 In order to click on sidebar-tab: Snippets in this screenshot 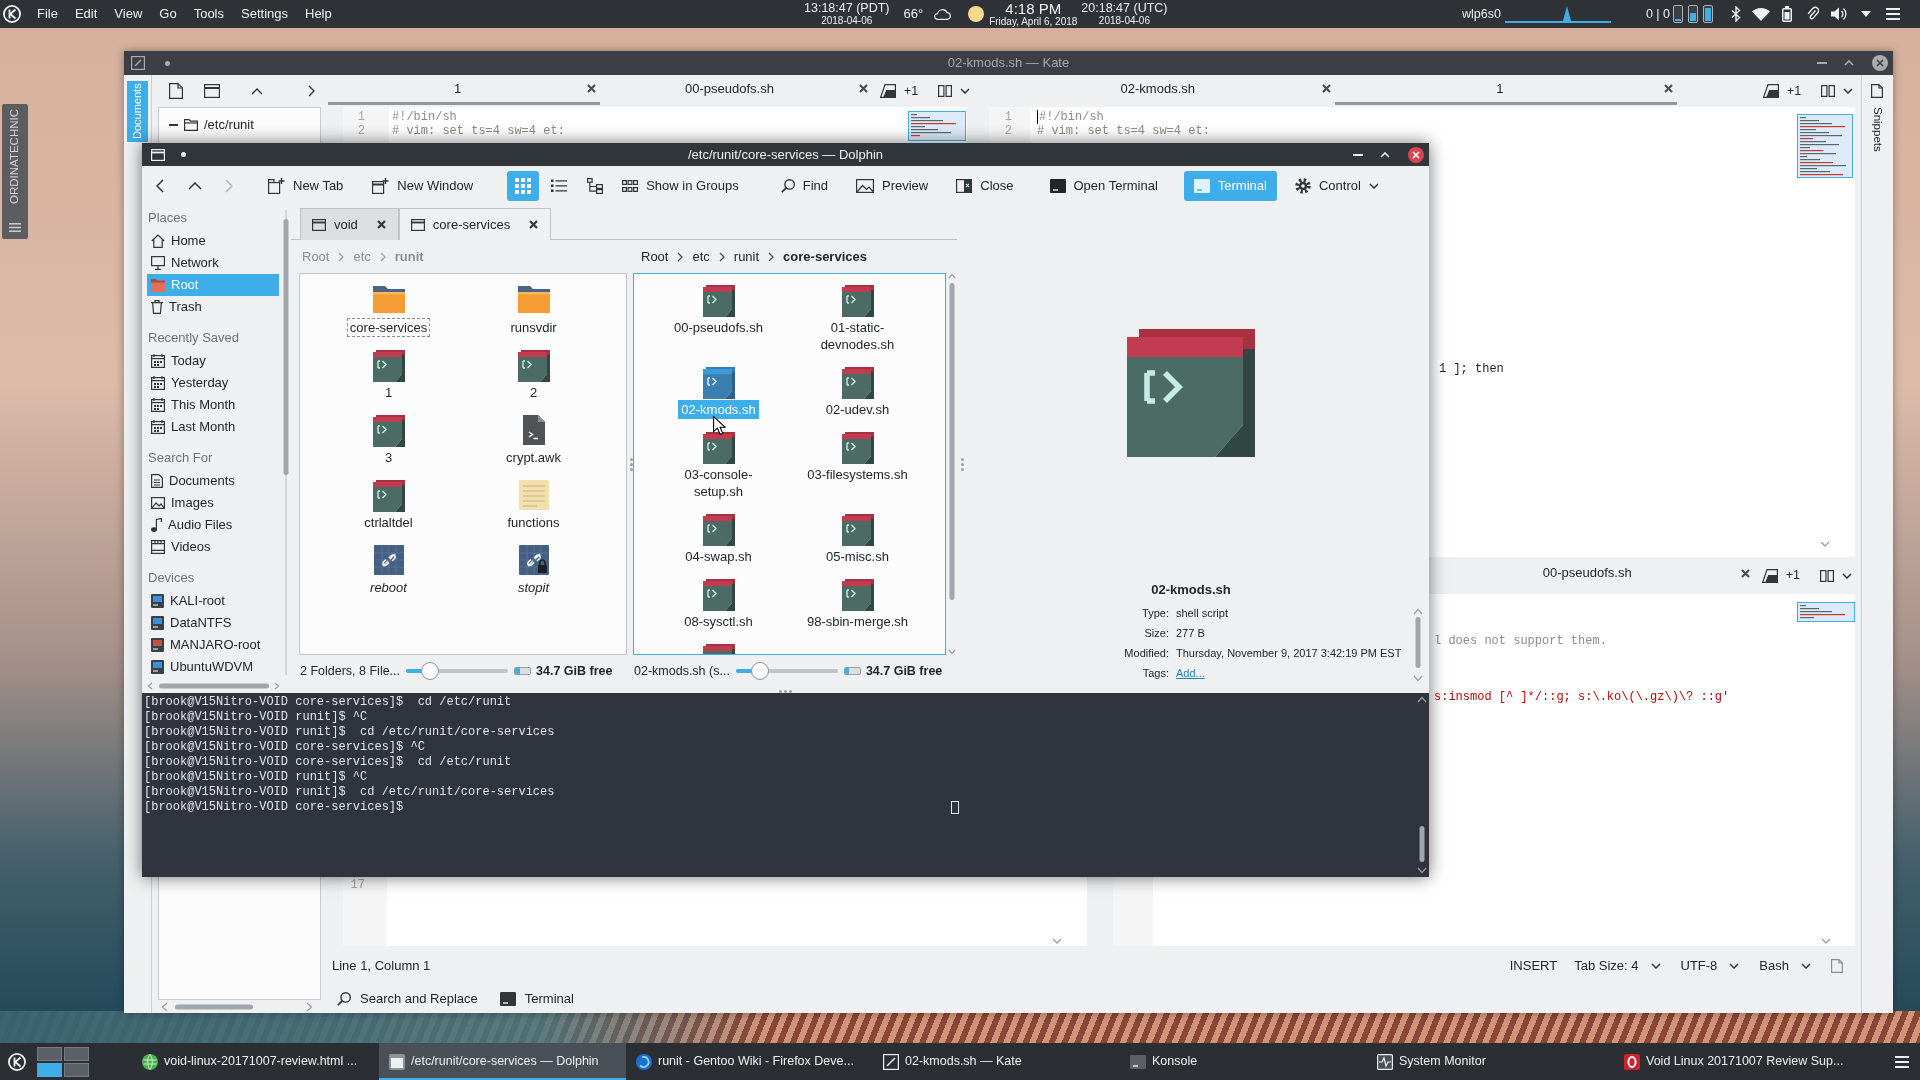, I will do `click(1877, 120)`.